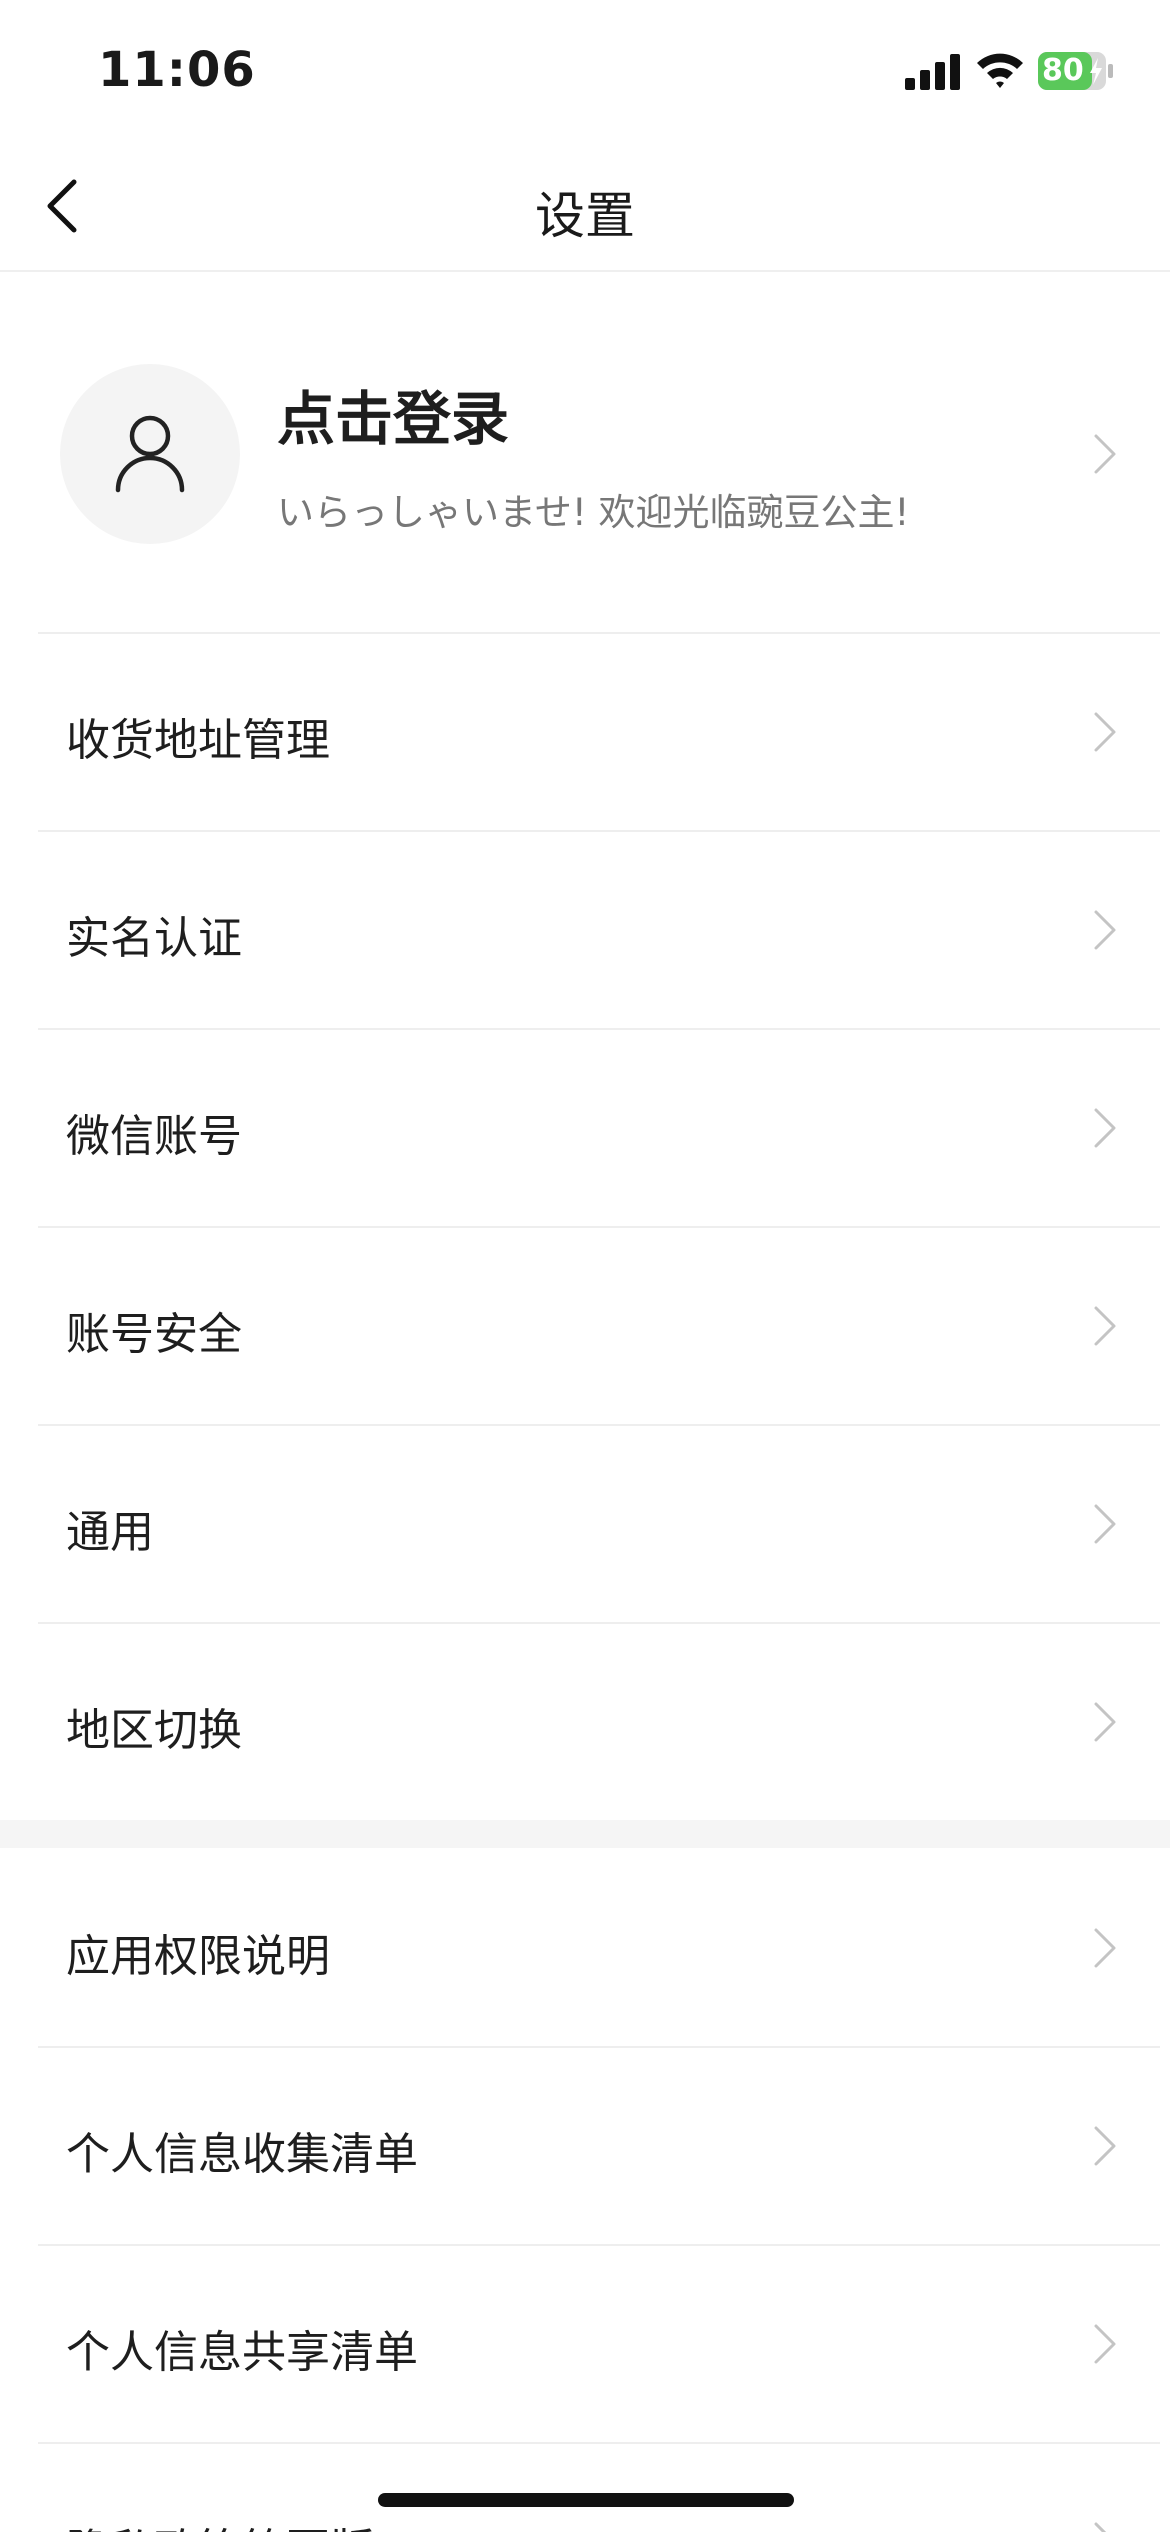 Image resolution: width=1170 pixels, height=2532 pixels. Describe the element at coordinates (154, 1136) in the screenshot. I see `menu-item-label: 微信账号` at that location.